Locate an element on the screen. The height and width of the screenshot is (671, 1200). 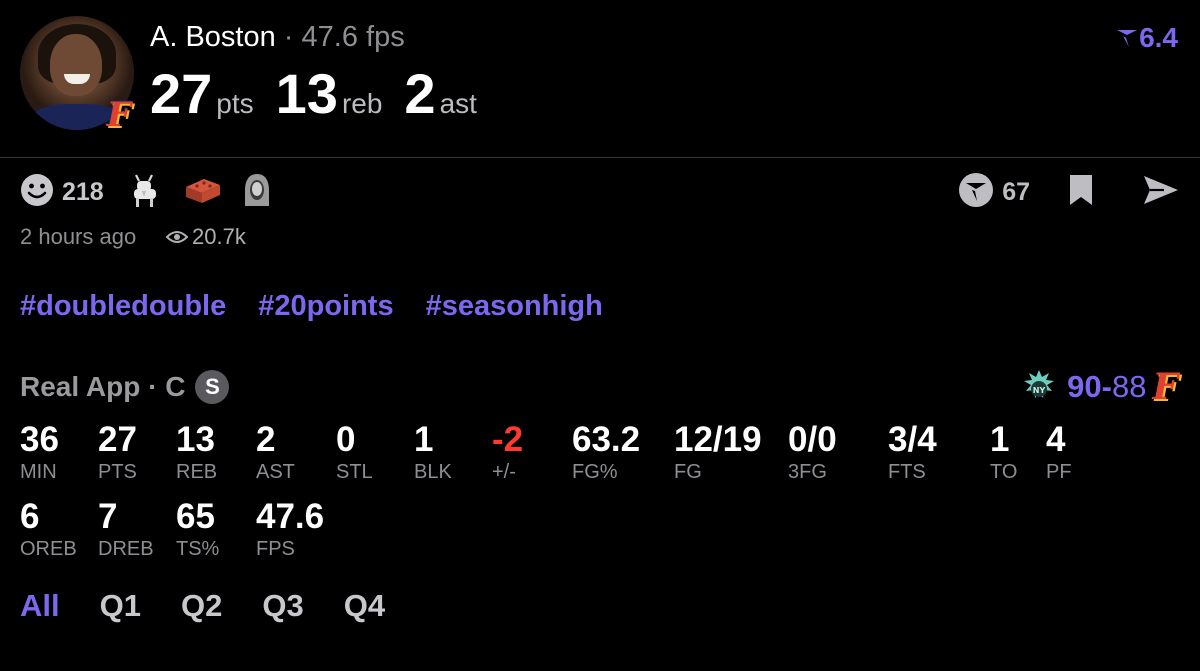
stat-value: 13 is located at coordinates (195, 439).